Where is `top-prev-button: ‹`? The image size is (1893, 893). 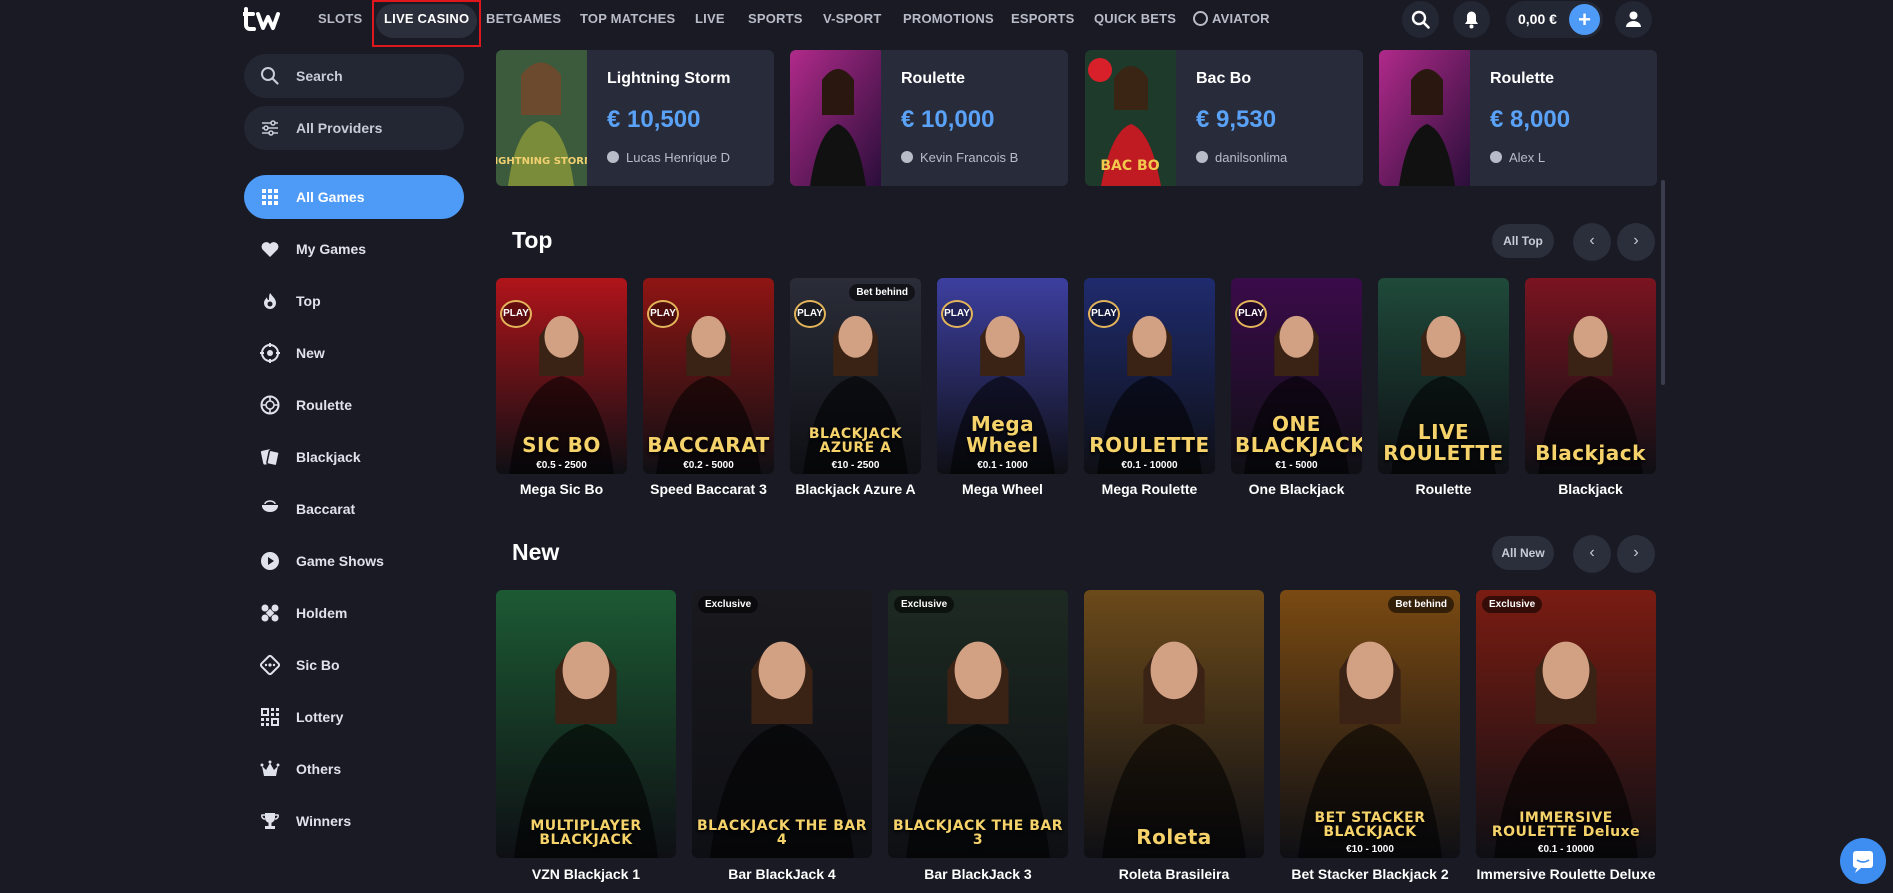 top-prev-button: ‹ is located at coordinates (1592, 242).